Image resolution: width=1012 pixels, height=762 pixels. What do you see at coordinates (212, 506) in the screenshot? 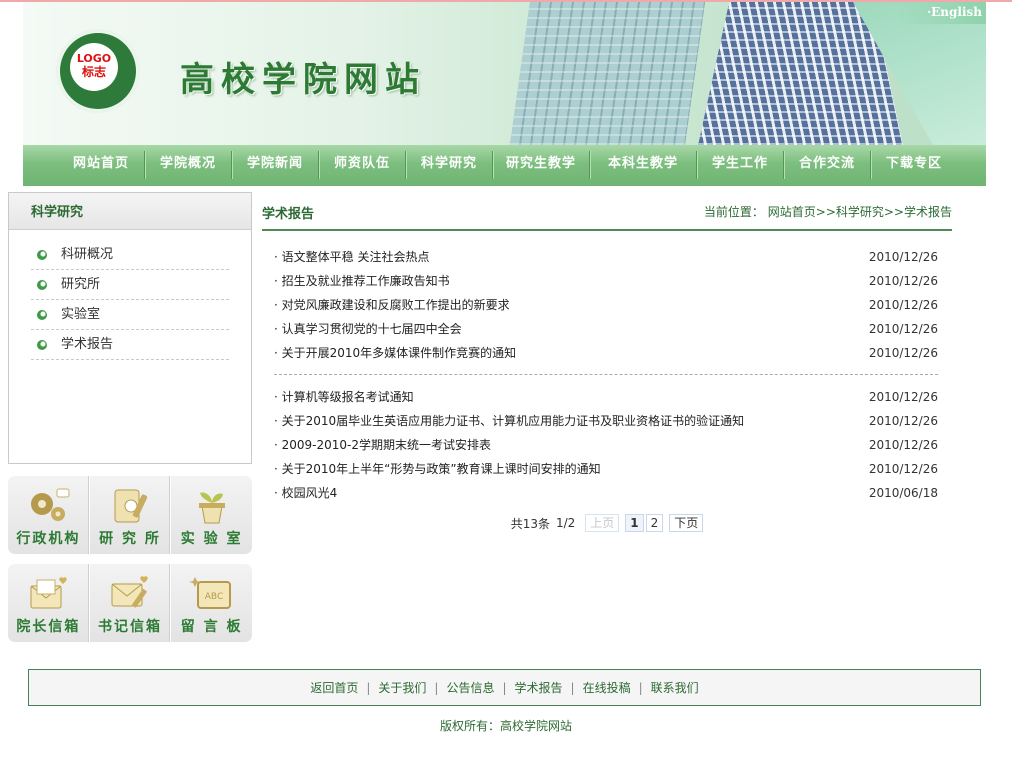
I see `plant-pot-icon` at bounding box center [212, 506].